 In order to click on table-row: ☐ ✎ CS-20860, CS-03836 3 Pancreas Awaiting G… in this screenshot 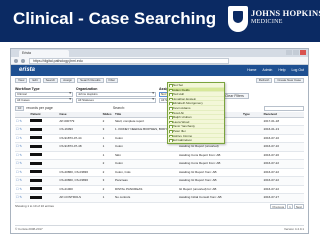, I will do `click(159, 181)`.